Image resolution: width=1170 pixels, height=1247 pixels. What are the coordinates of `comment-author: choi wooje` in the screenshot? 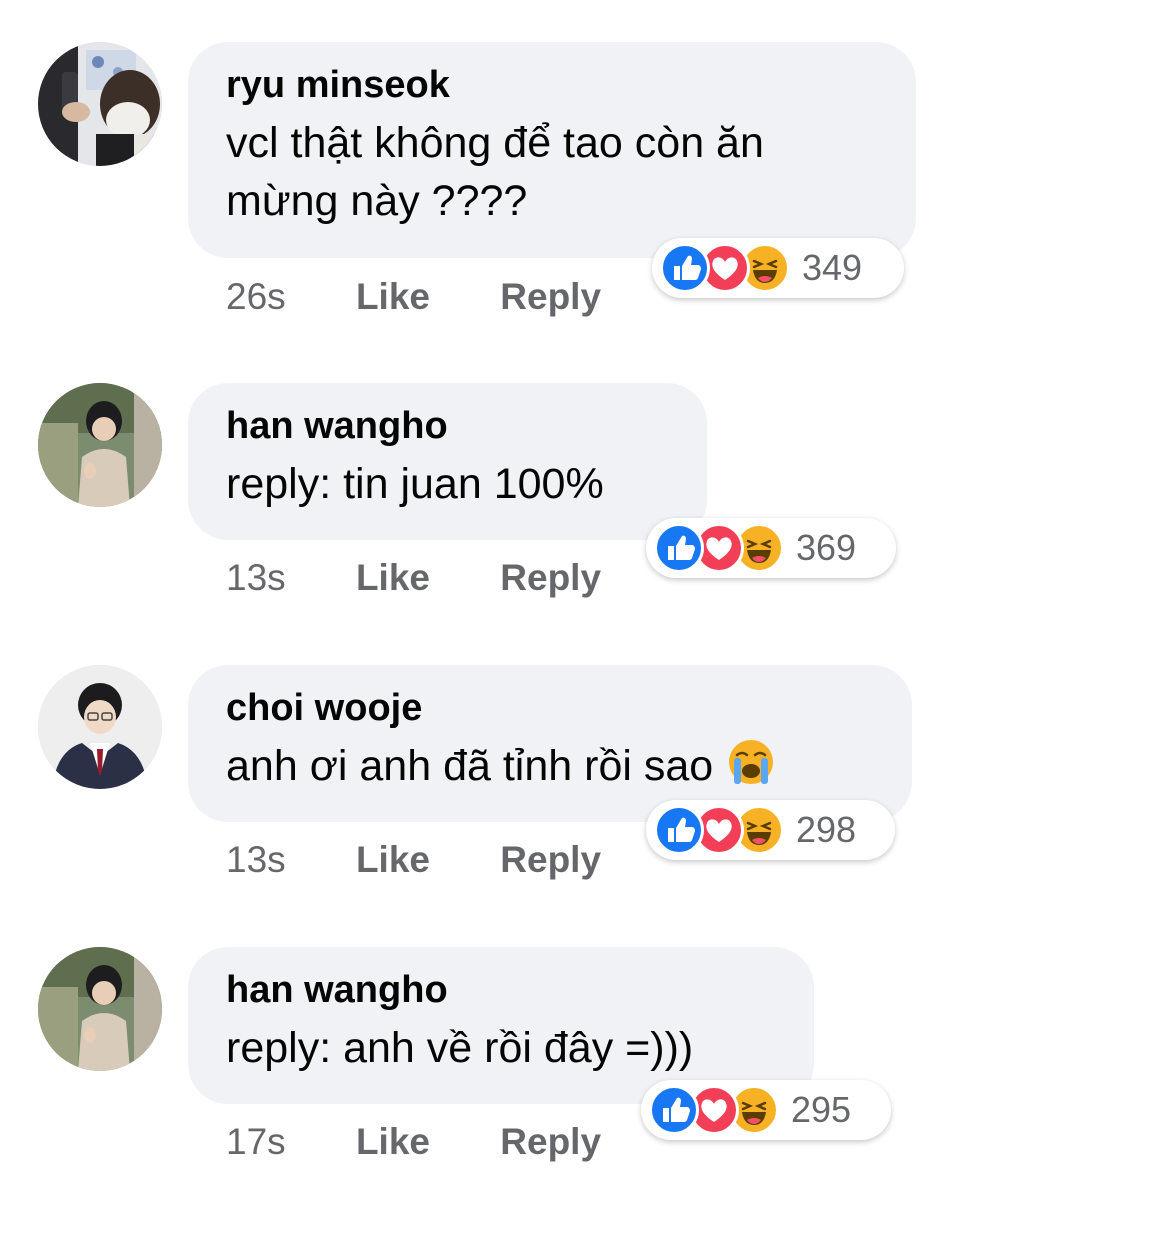 It's located at (550, 708).